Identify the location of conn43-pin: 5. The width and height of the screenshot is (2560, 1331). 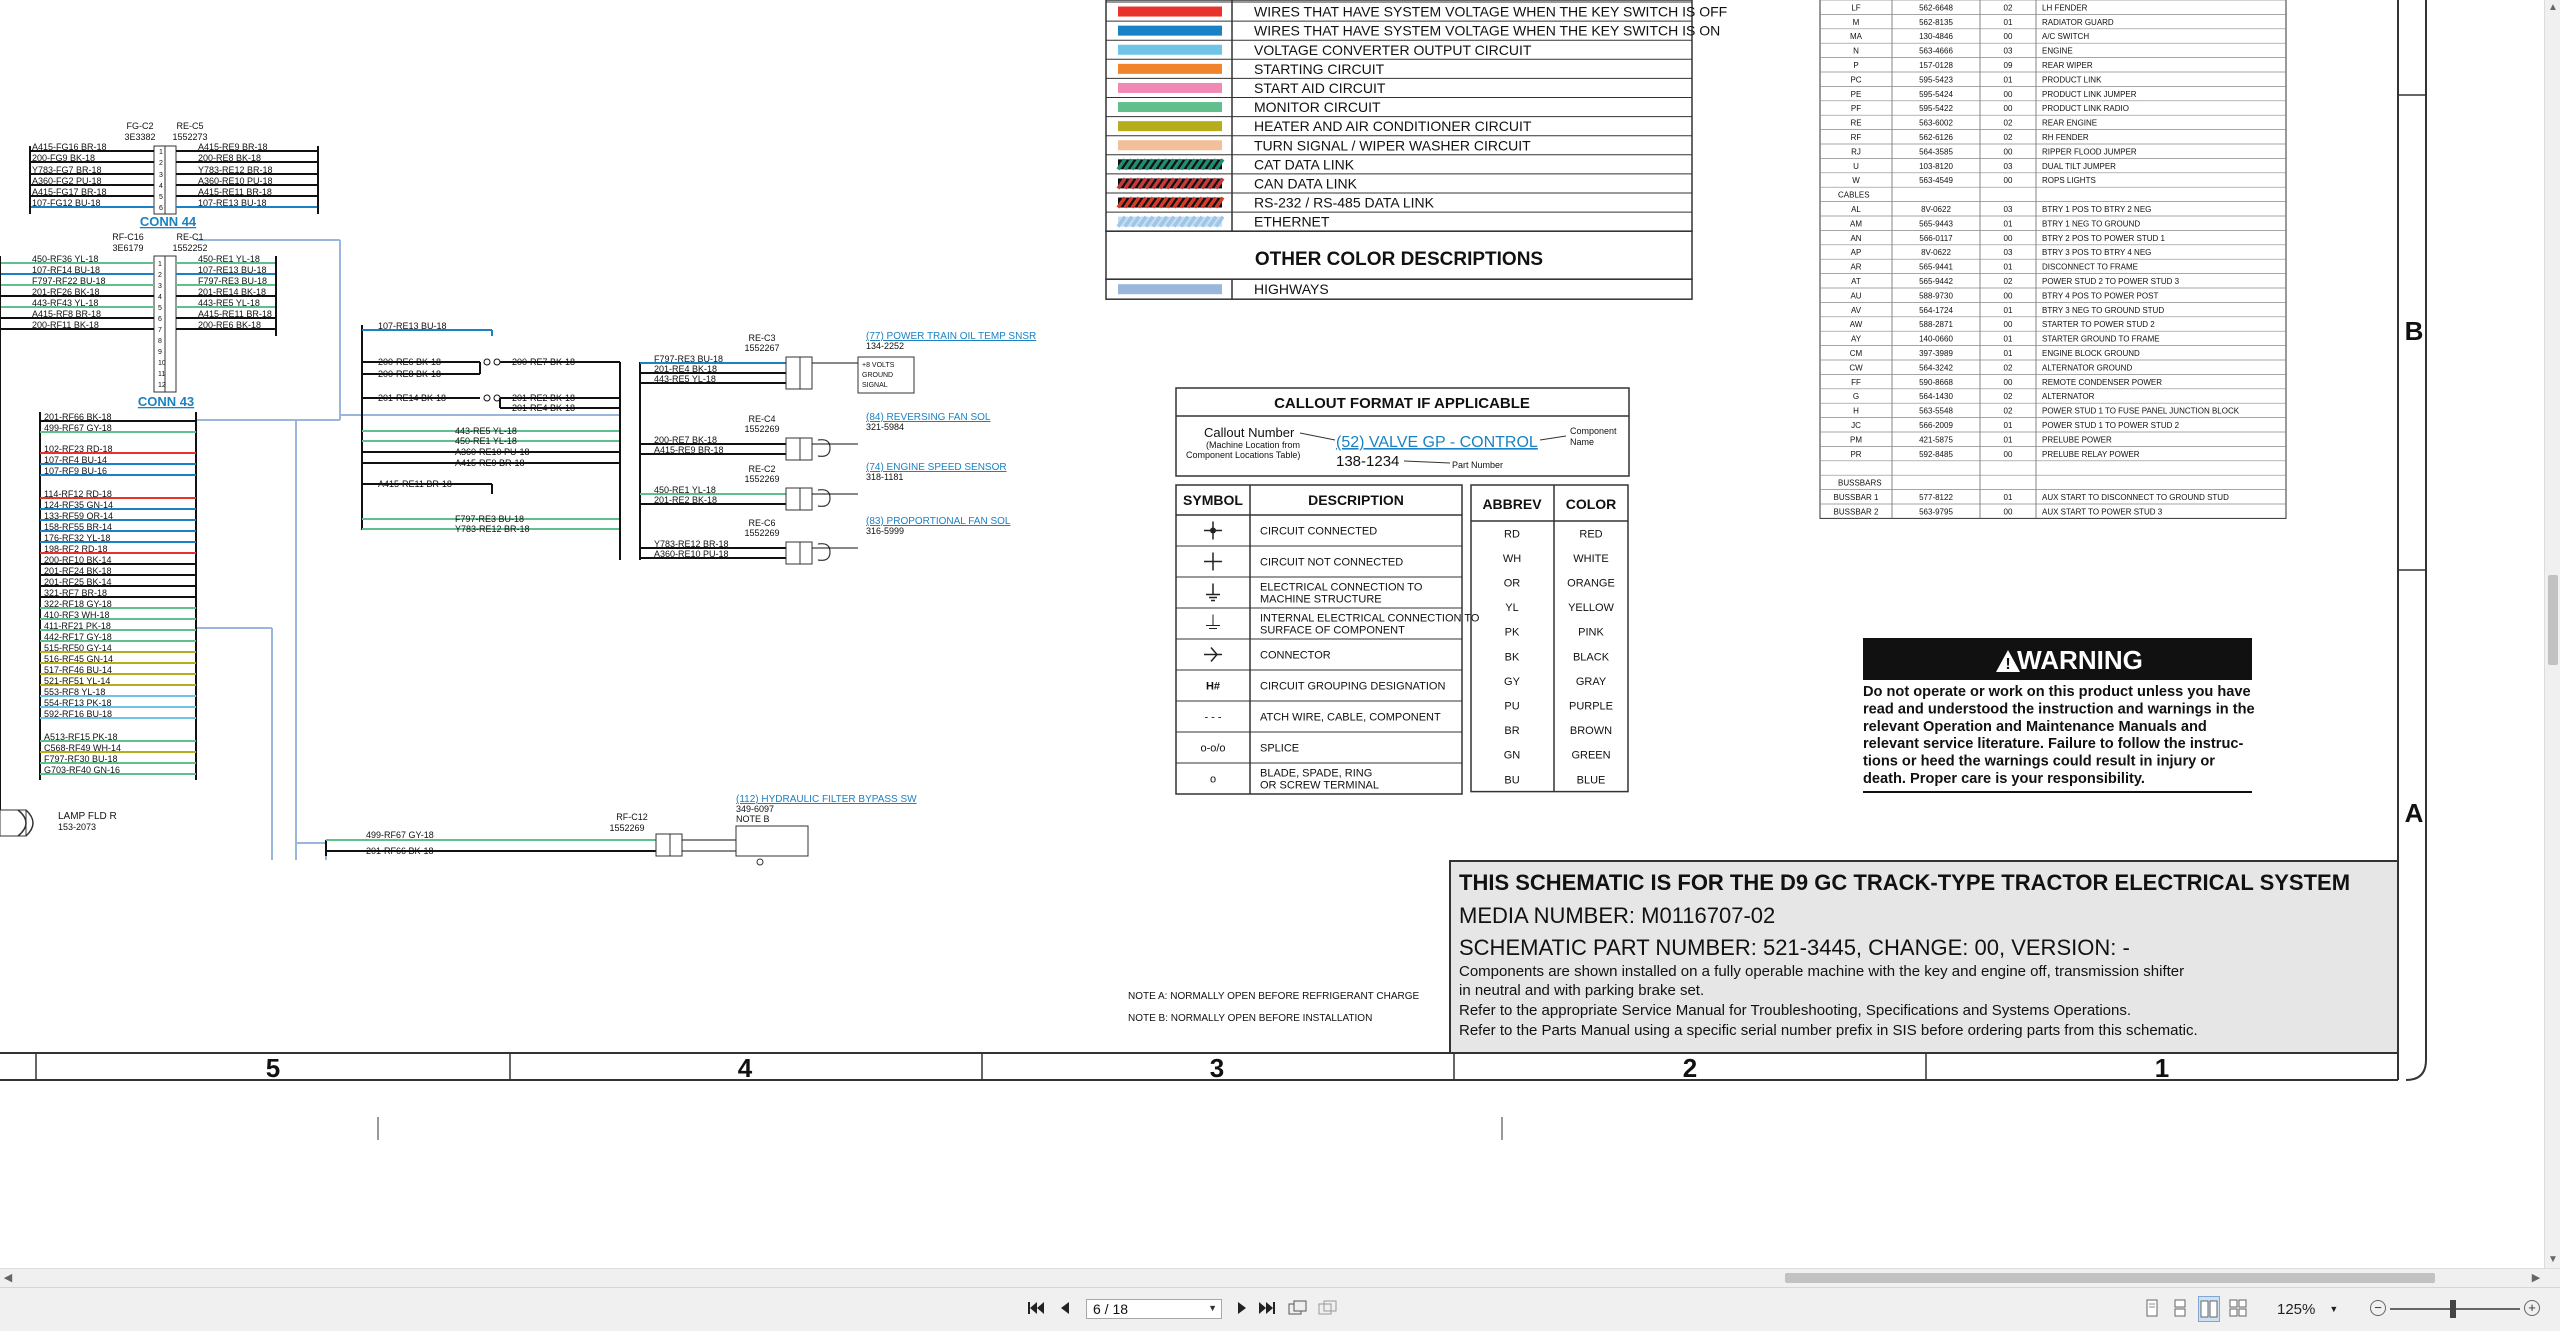
(160, 308).